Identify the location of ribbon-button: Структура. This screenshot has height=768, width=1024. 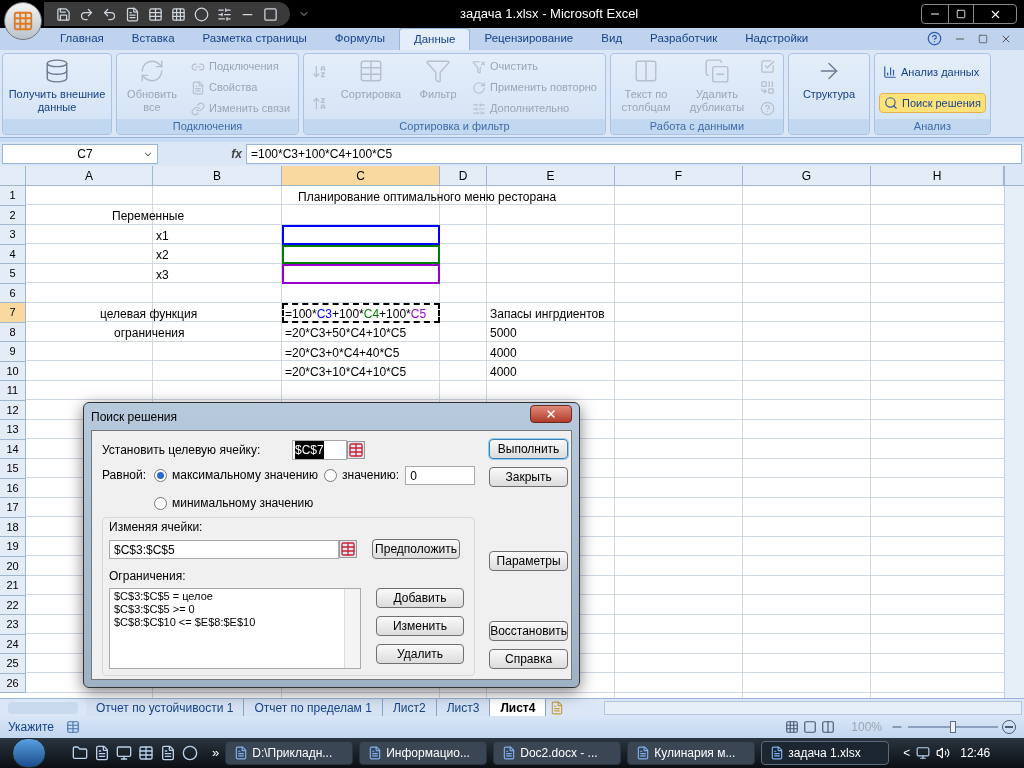
(828, 87).